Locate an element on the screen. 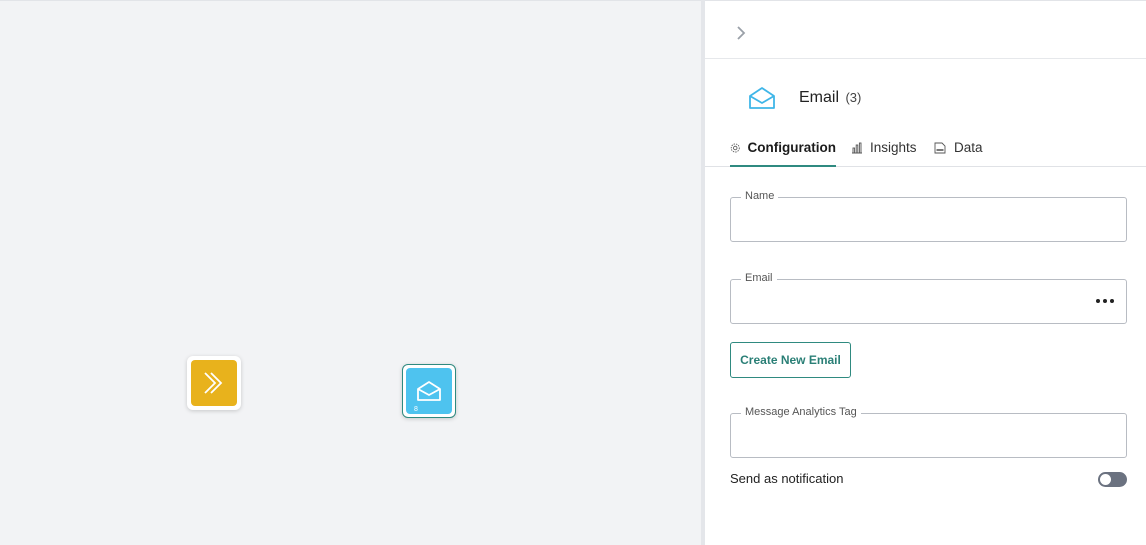 This screenshot has height=545, width=1146. toggle-knob is located at coordinates (1105, 479).